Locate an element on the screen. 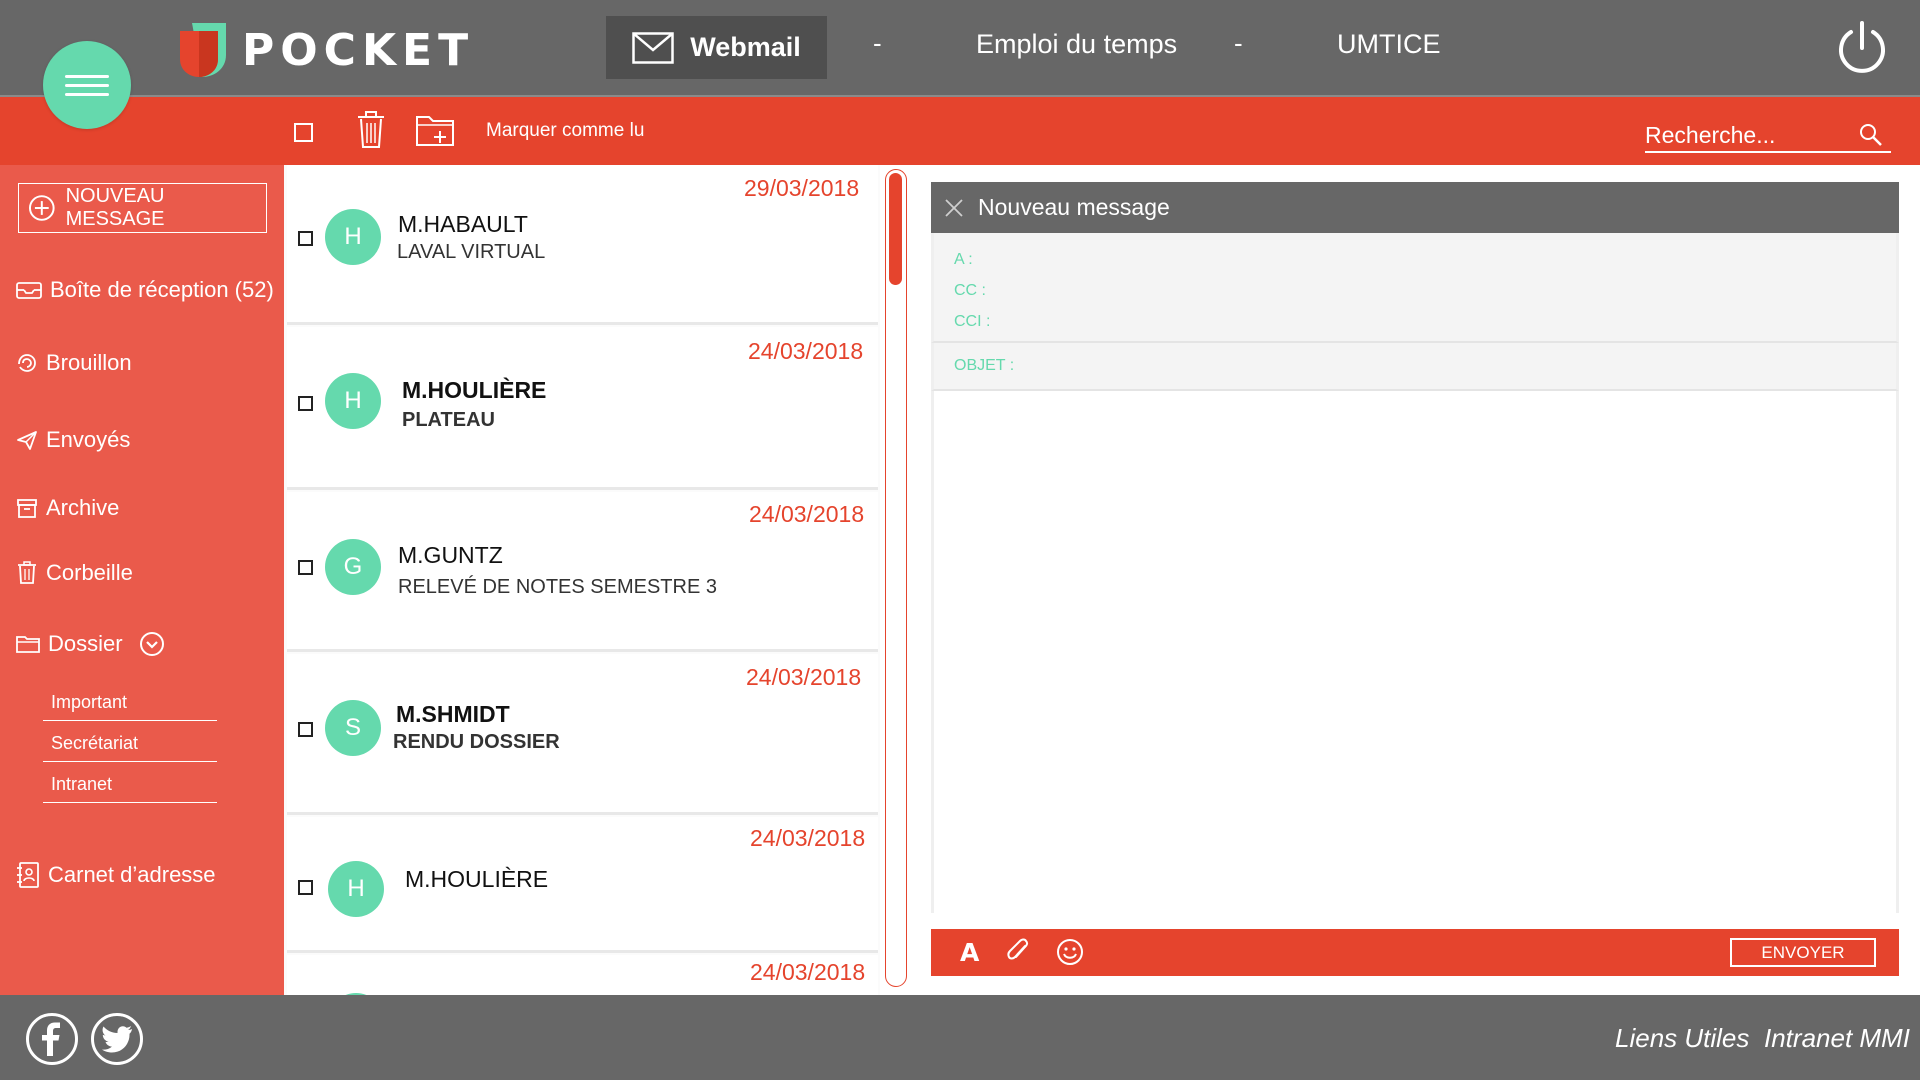 This screenshot has width=1920, height=1080. to-label: A : is located at coordinates (963, 259).